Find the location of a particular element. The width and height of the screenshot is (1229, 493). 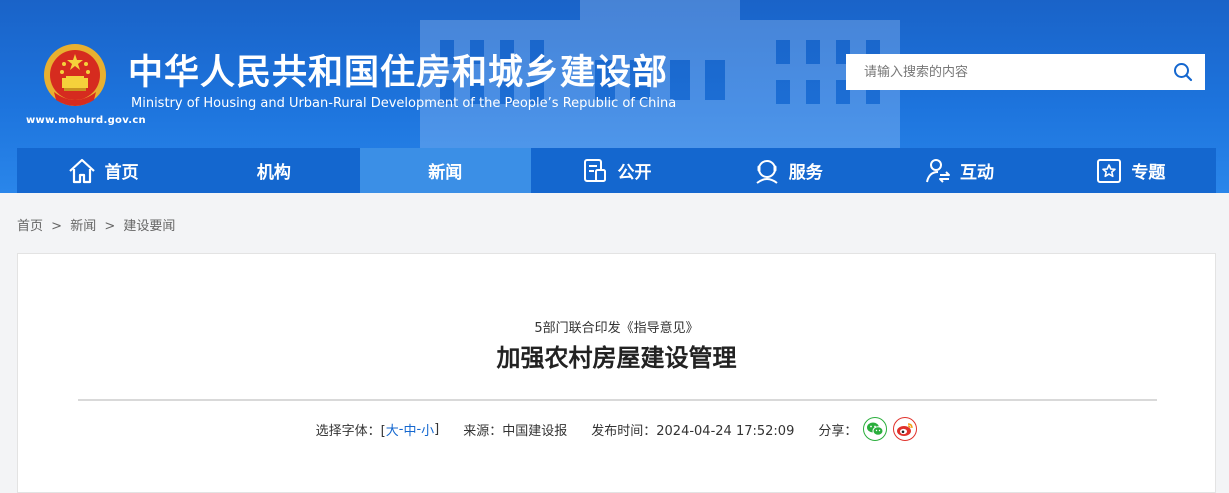

nav-item-service: 服务 is located at coordinates (787, 170).